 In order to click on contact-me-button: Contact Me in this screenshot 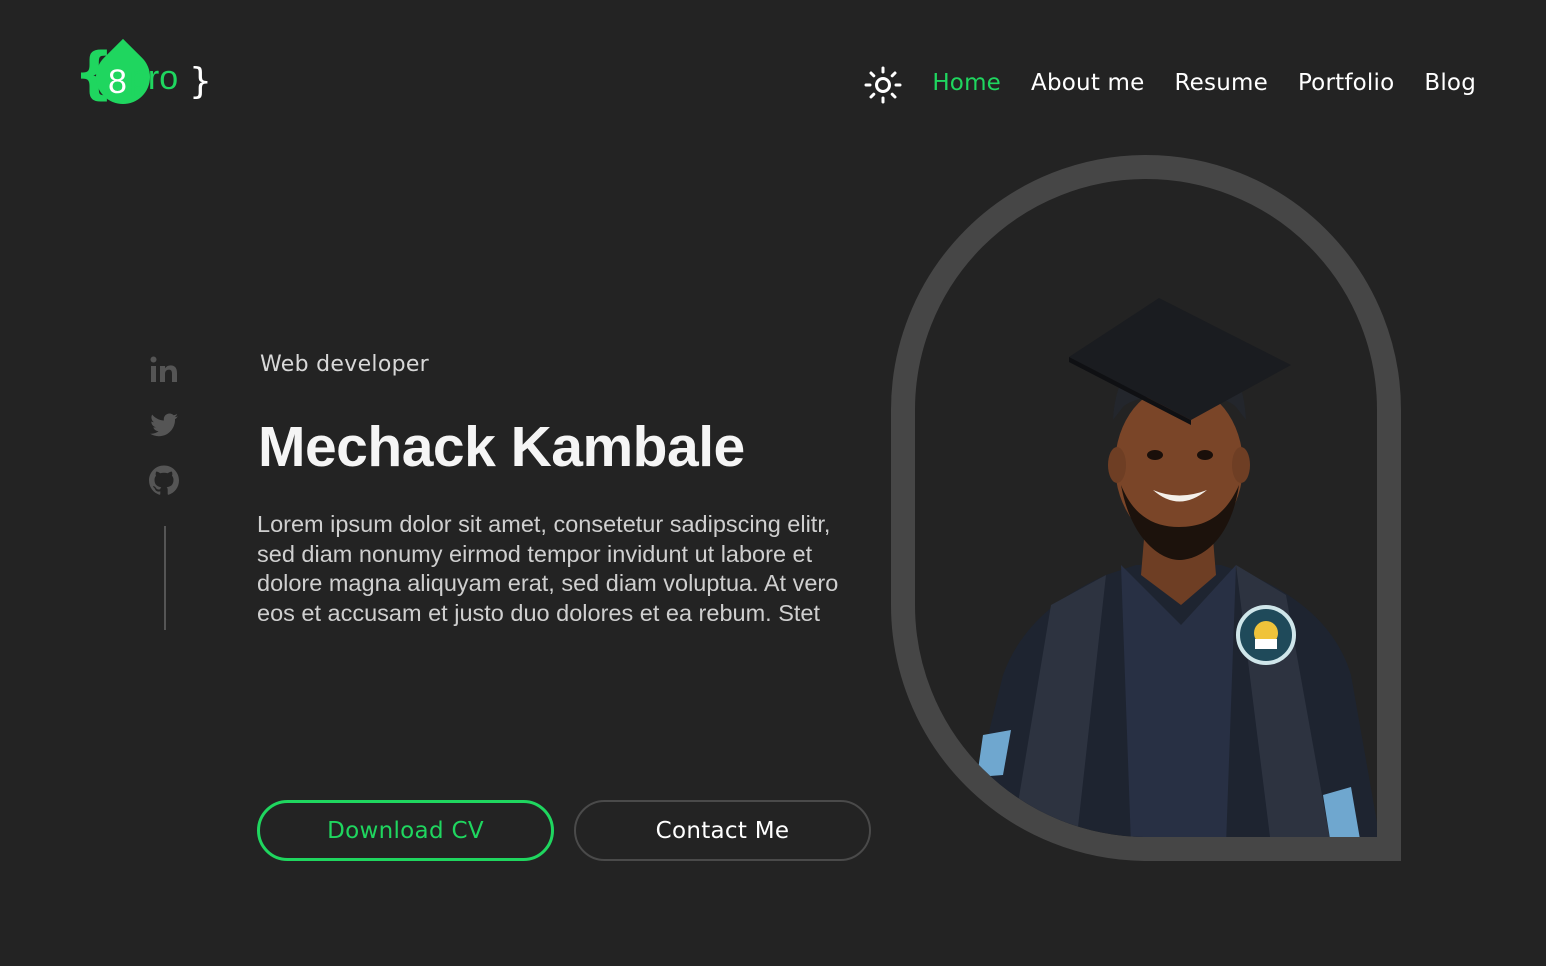, I will do `click(722, 830)`.